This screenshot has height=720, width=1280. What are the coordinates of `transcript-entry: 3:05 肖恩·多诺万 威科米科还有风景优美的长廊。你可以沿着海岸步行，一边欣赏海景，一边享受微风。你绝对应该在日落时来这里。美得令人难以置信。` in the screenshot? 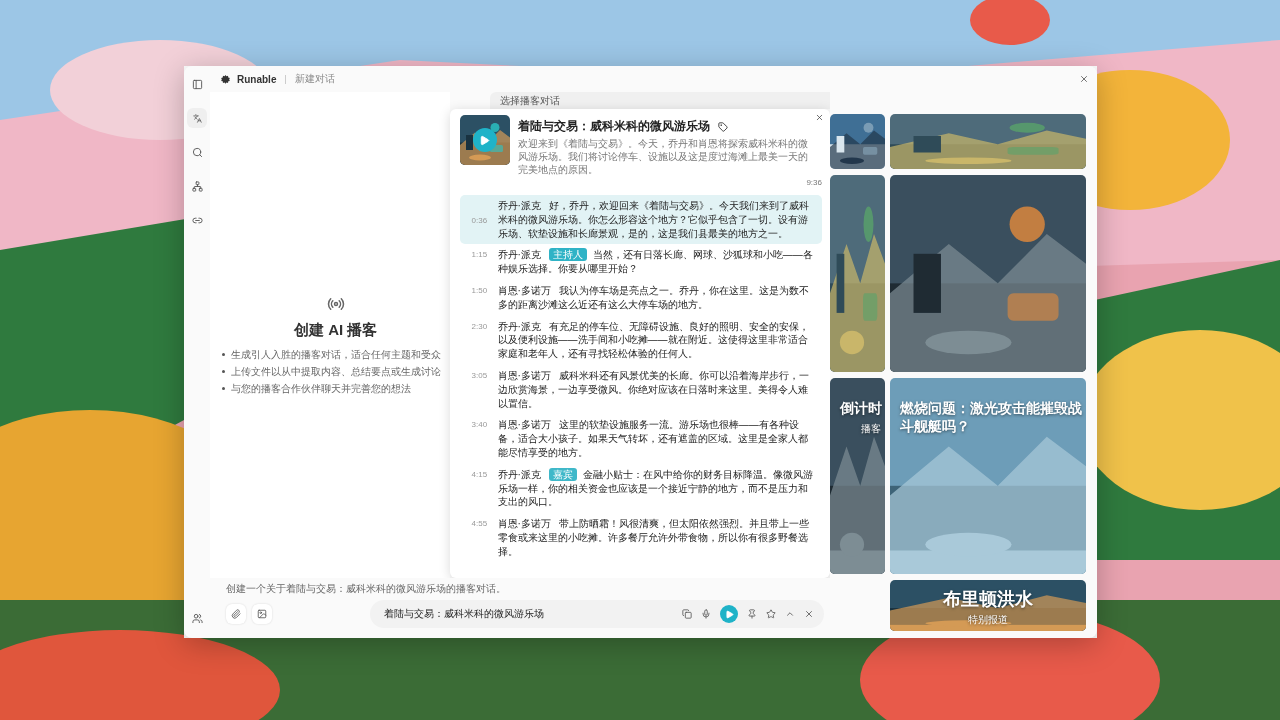 It's located at (640, 389).